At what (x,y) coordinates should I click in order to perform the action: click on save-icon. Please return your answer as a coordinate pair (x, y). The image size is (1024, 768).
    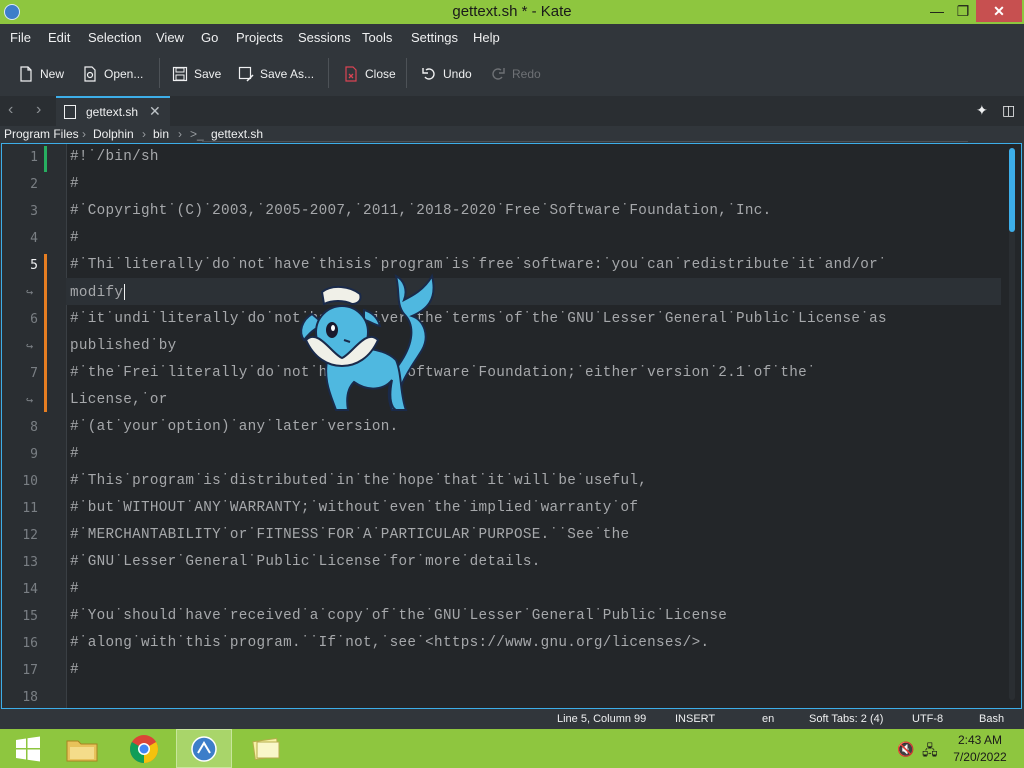
    Looking at the image, I should click on (180, 74).